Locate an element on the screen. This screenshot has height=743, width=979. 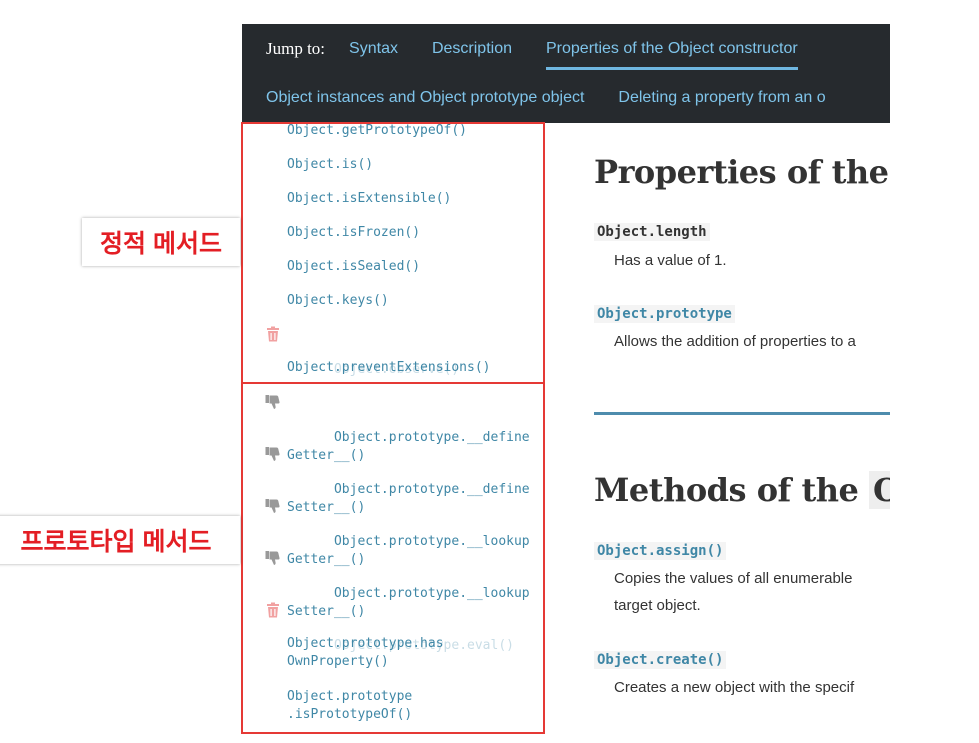
static-methods-highlight-box is located at coordinates (393, 253).